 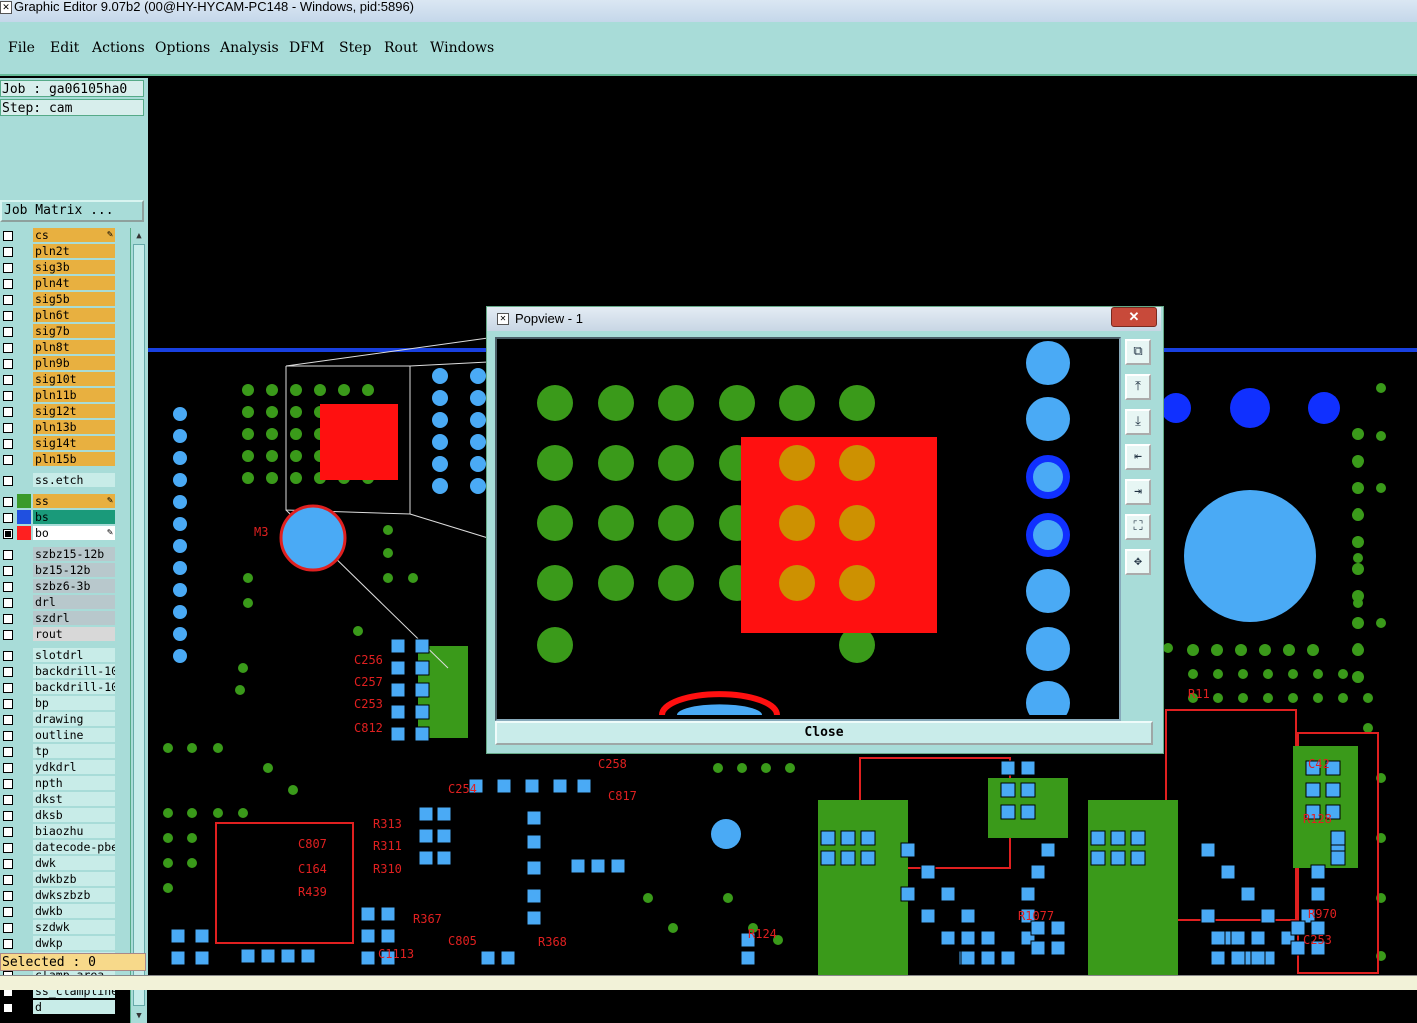 I want to click on layer-row: szdrl, so click(x=59, y=618).